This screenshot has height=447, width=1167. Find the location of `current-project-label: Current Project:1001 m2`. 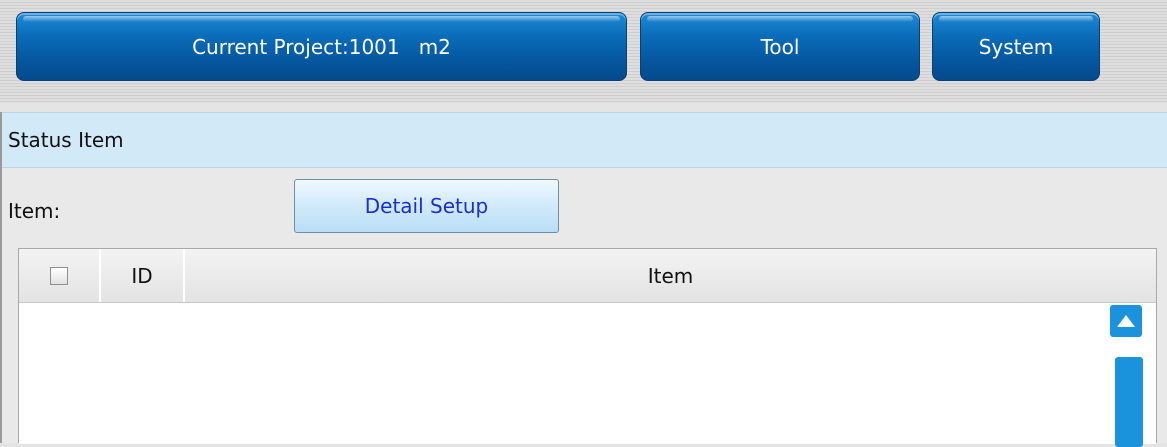

current-project-label: Current Project:1001 m2 is located at coordinates (321, 46).